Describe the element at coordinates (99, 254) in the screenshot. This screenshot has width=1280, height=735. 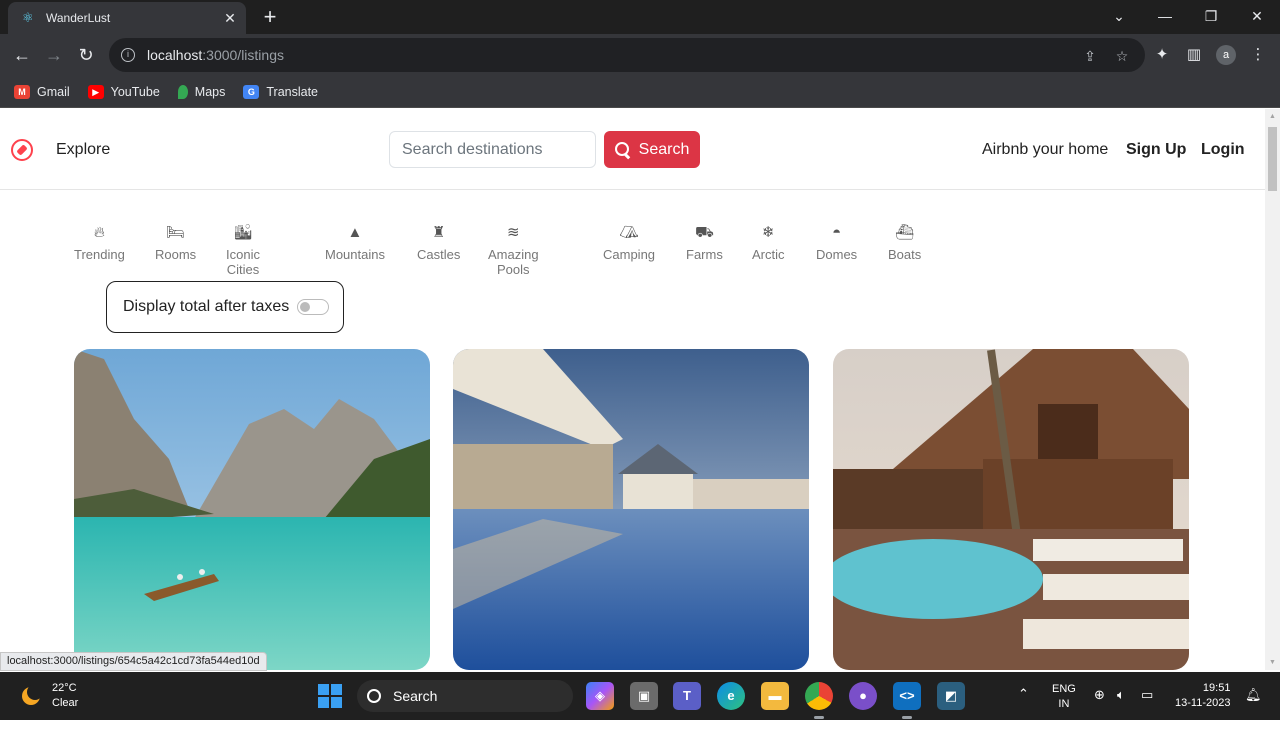
I see `filter-label: Trending` at that location.